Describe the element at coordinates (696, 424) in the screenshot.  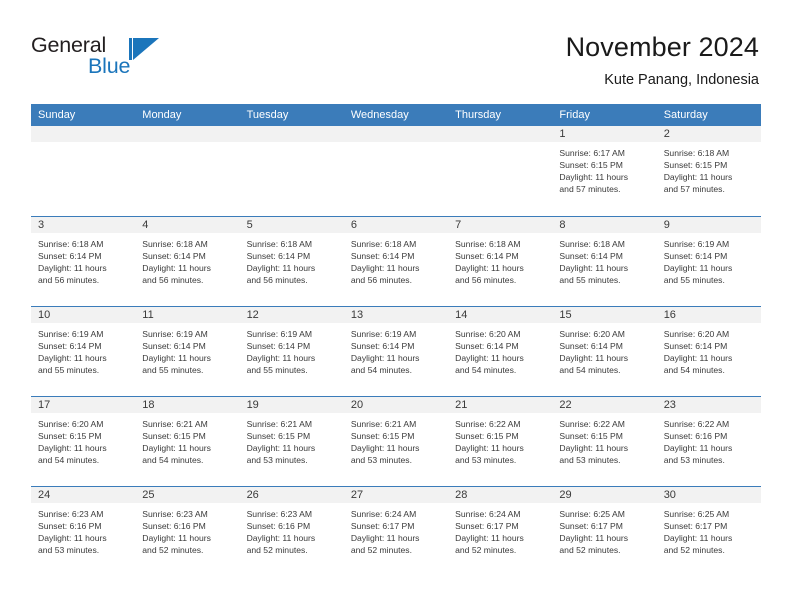
I see `sunrise-text: Sunrise: 6:22 AM` at that location.